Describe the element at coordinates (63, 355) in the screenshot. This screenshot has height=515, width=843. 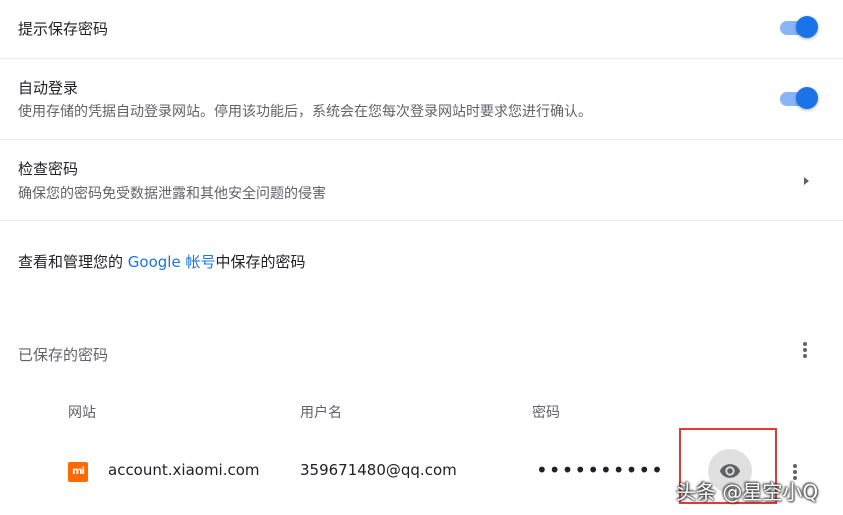
I see `saved-passwords-heading: 已保存的密码` at that location.